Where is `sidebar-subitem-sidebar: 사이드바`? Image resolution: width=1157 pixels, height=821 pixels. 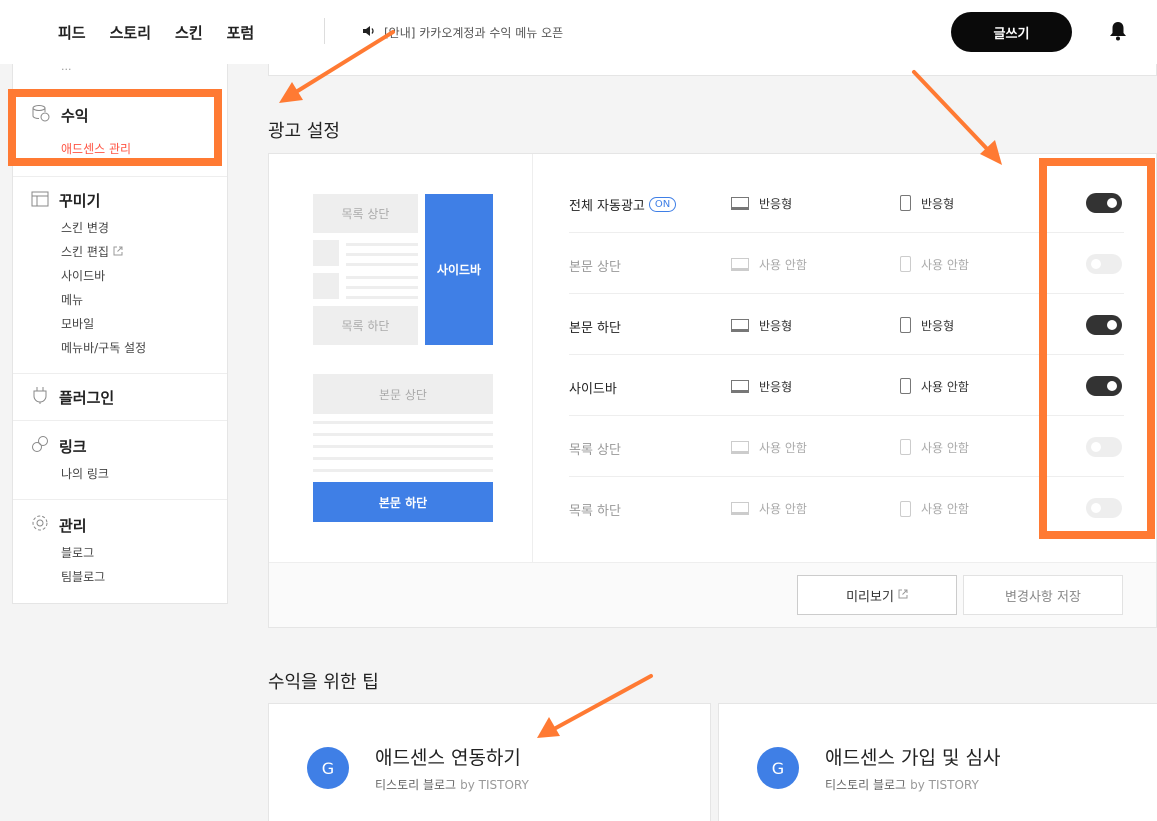
sidebar-subitem-sidebar: 사이드바 is located at coordinates (83, 275).